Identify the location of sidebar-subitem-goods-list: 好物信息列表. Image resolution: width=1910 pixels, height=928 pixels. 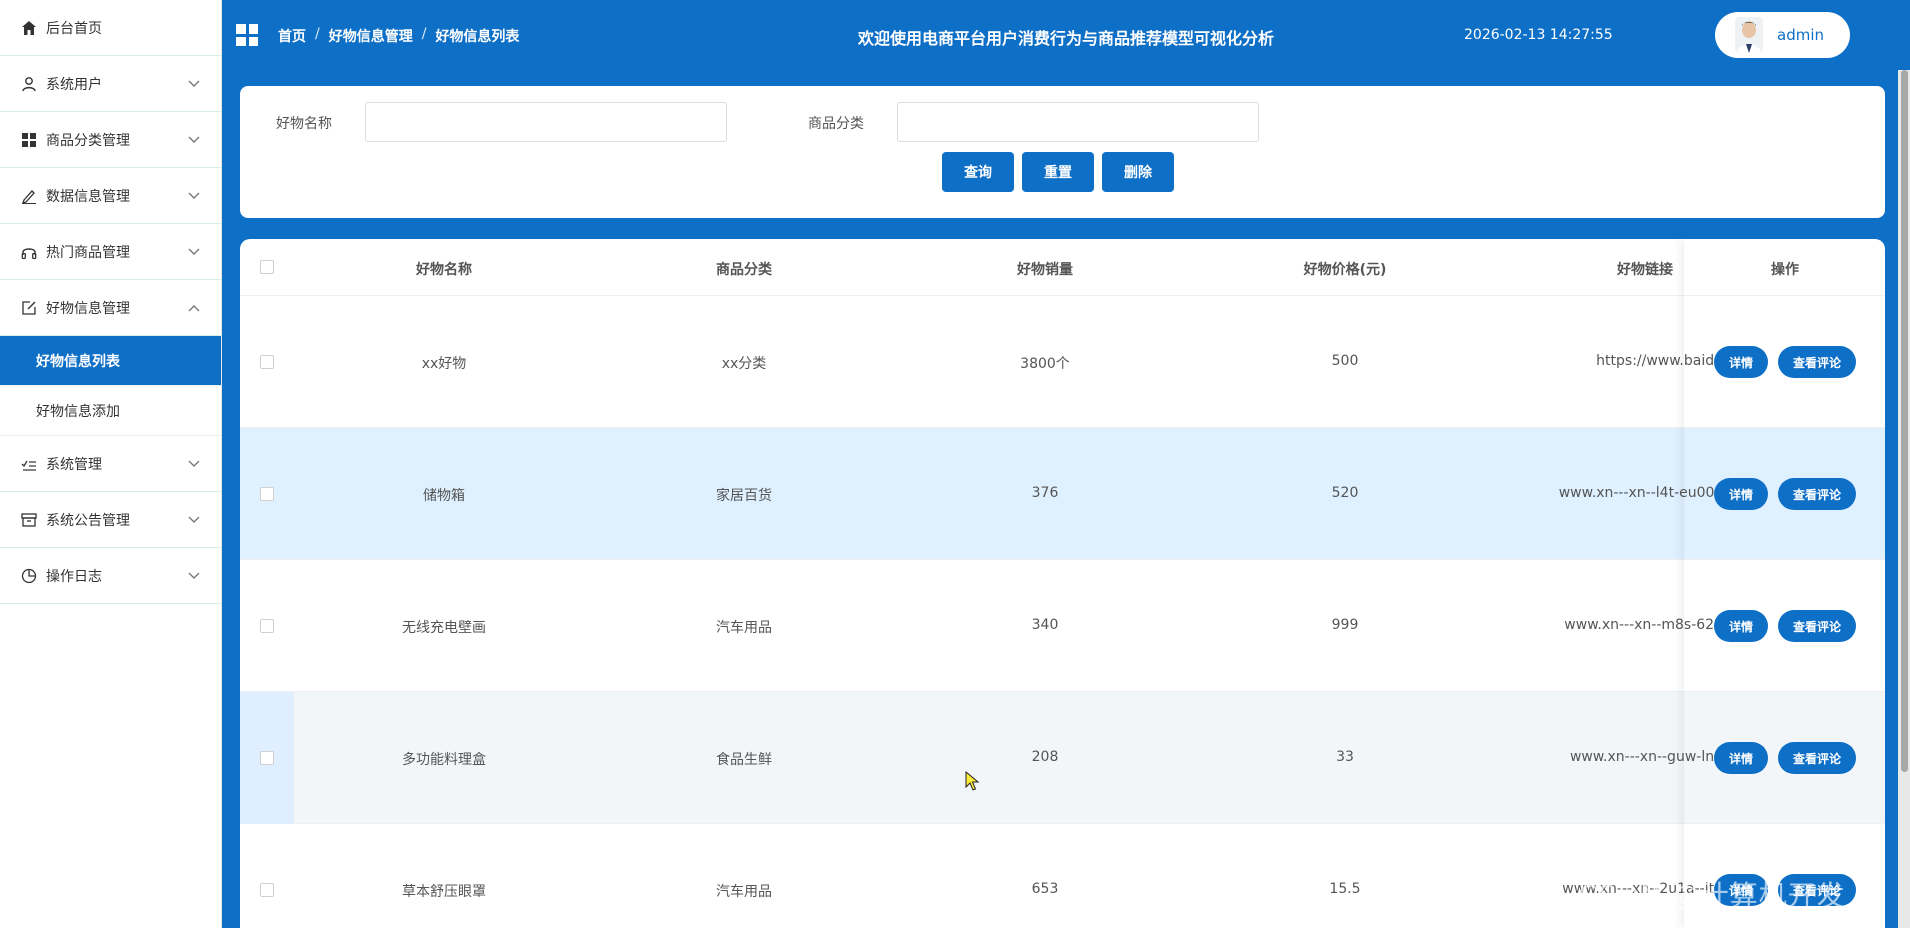
(110, 361).